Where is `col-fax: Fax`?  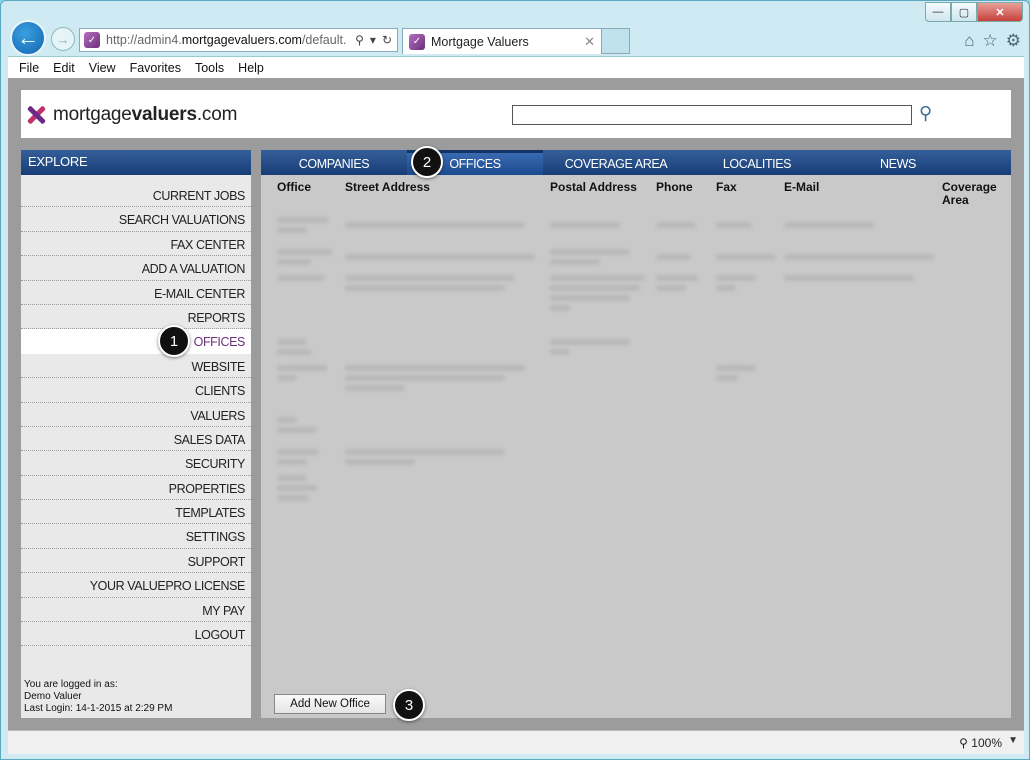 col-fax: Fax is located at coordinates (726, 187).